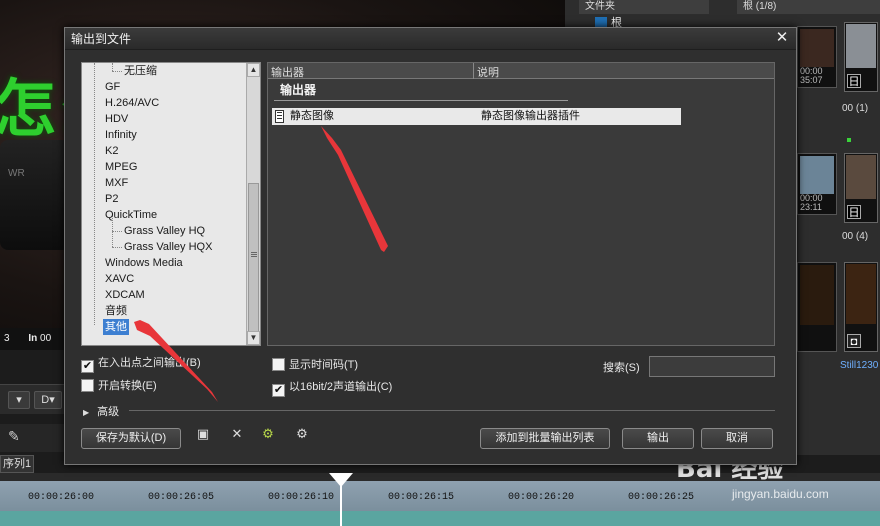 This screenshot has height=526, width=880. What do you see at coordinates (116, 311) in the screenshot?
I see `tree-item-audio: 音频` at bounding box center [116, 311].